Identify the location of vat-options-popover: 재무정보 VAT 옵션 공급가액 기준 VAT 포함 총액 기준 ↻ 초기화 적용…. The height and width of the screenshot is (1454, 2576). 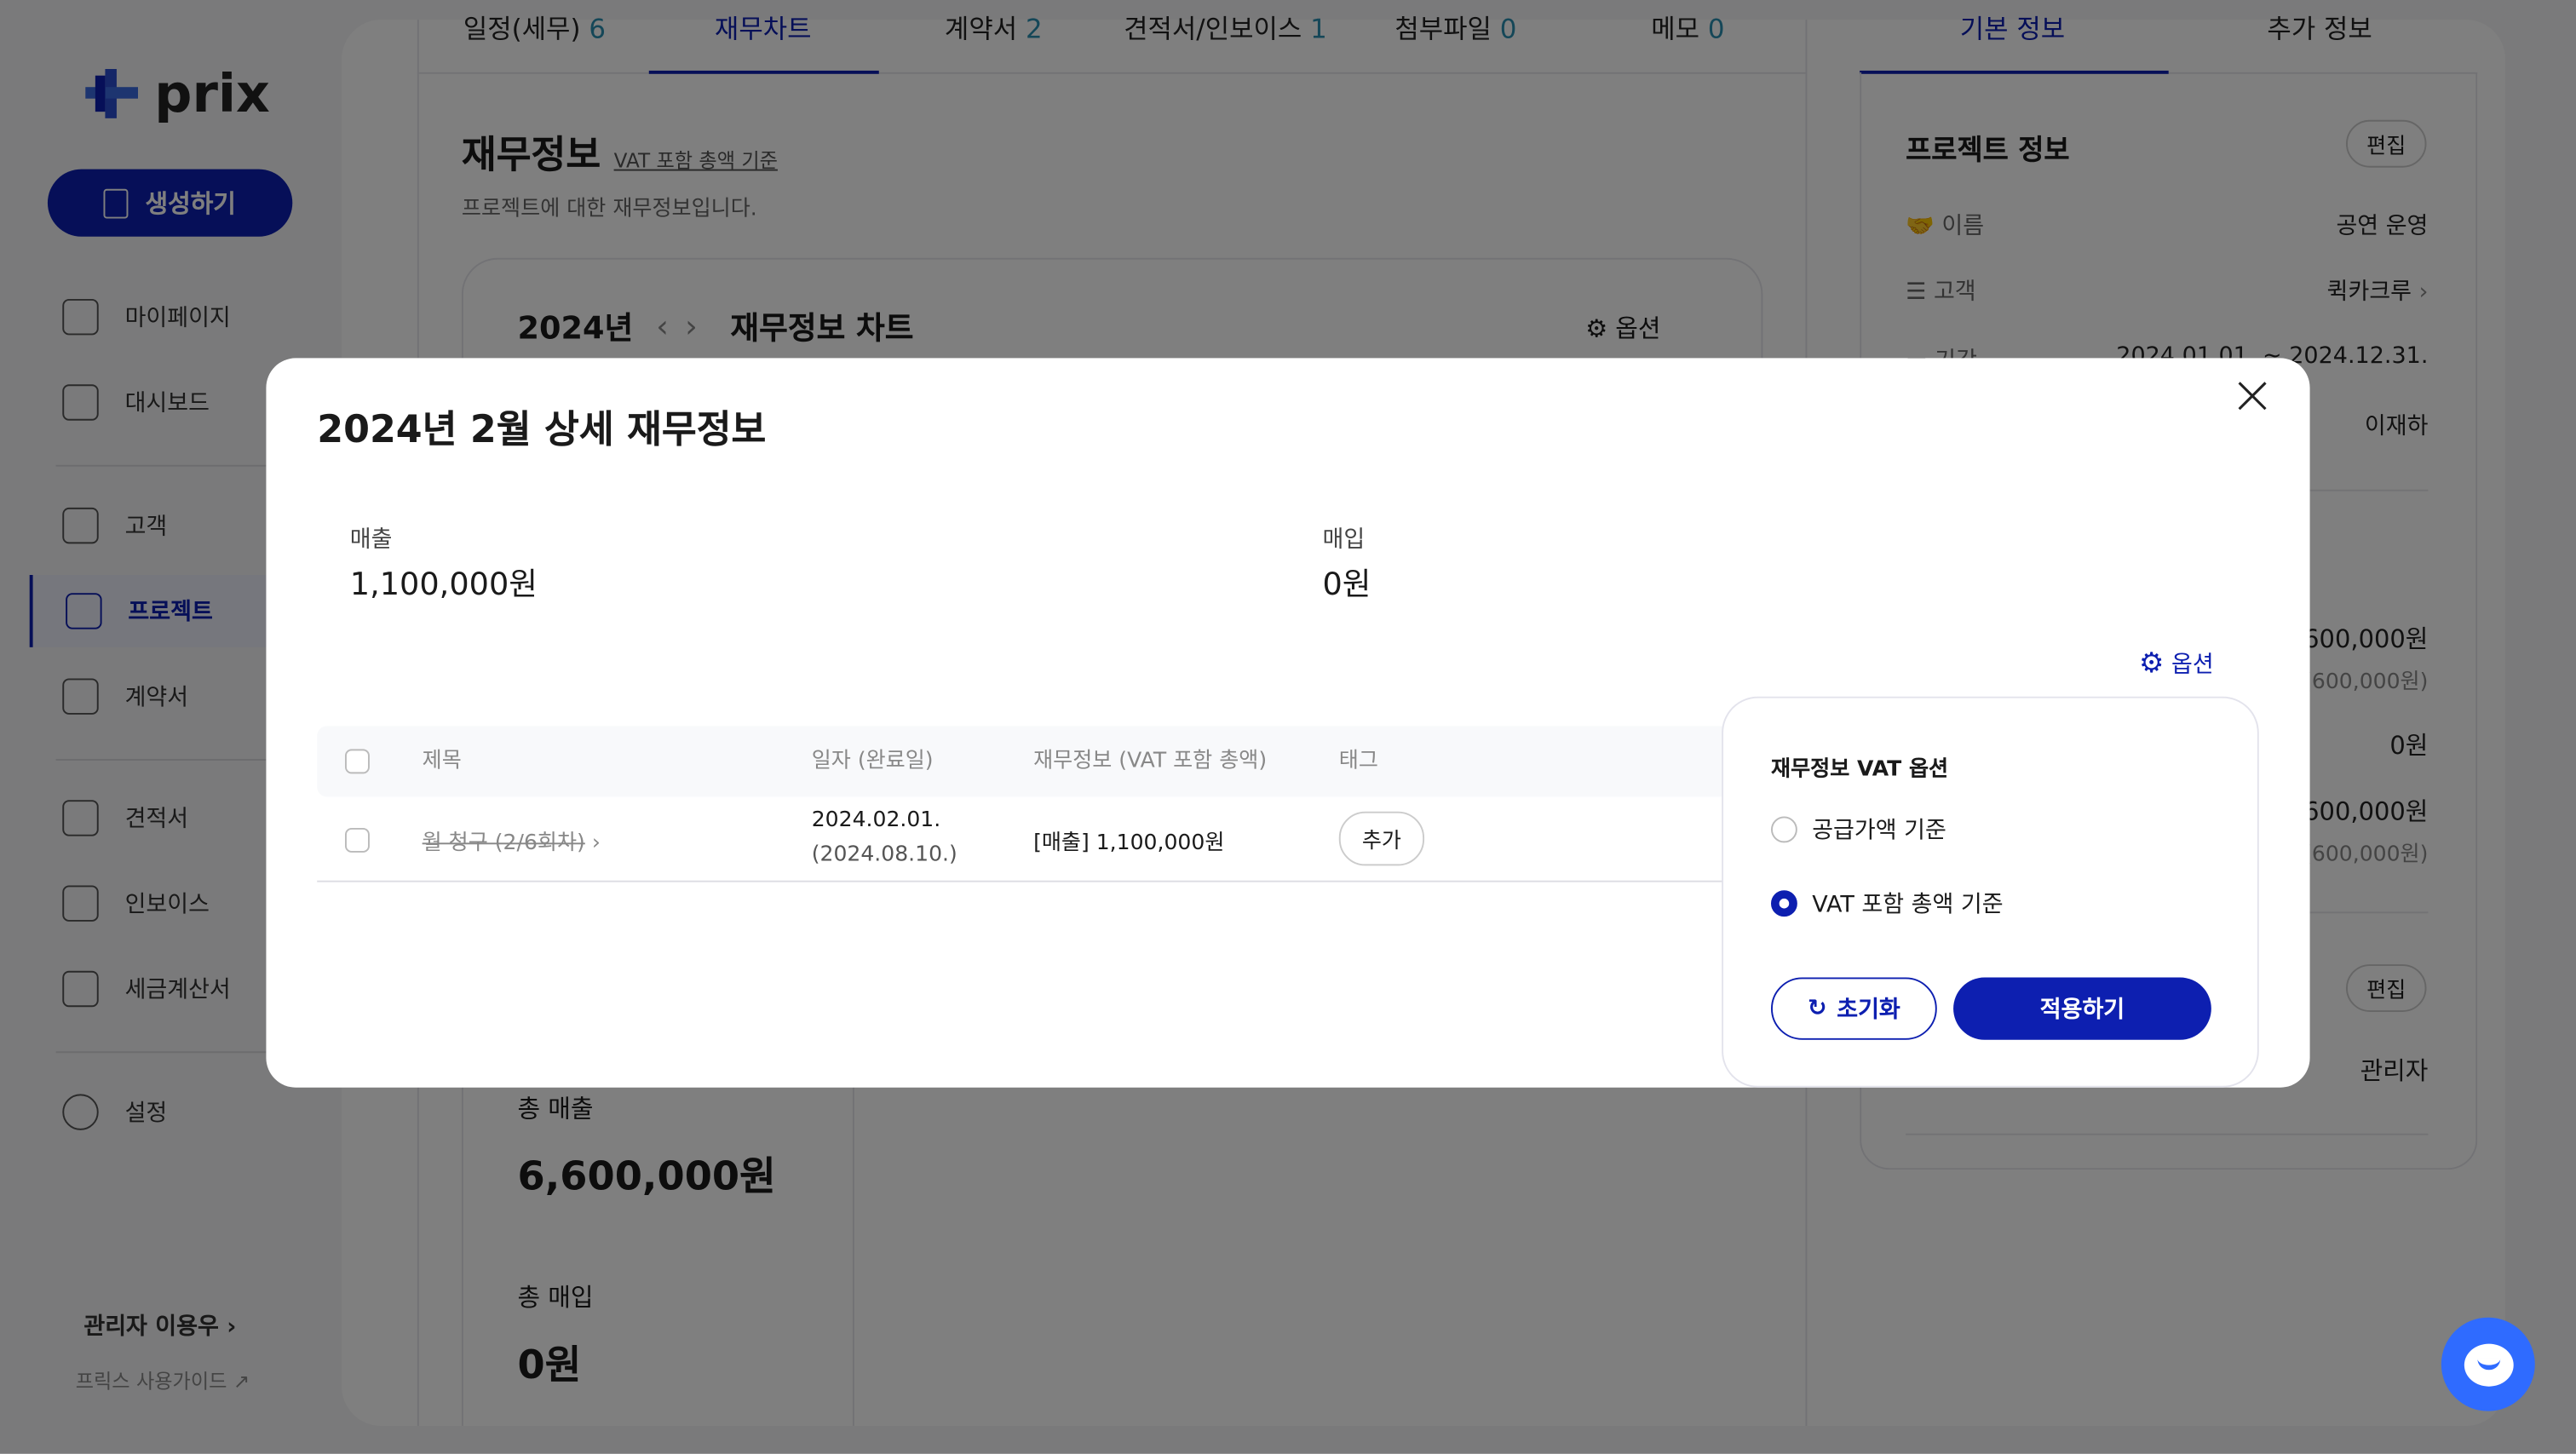
(1991, 892).